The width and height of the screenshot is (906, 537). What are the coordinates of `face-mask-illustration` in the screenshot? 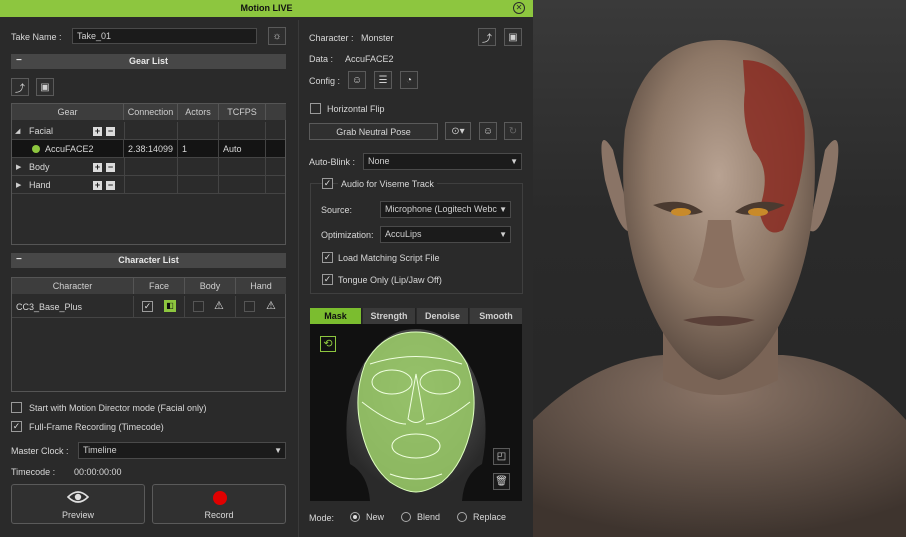 It's located at (416, 415).